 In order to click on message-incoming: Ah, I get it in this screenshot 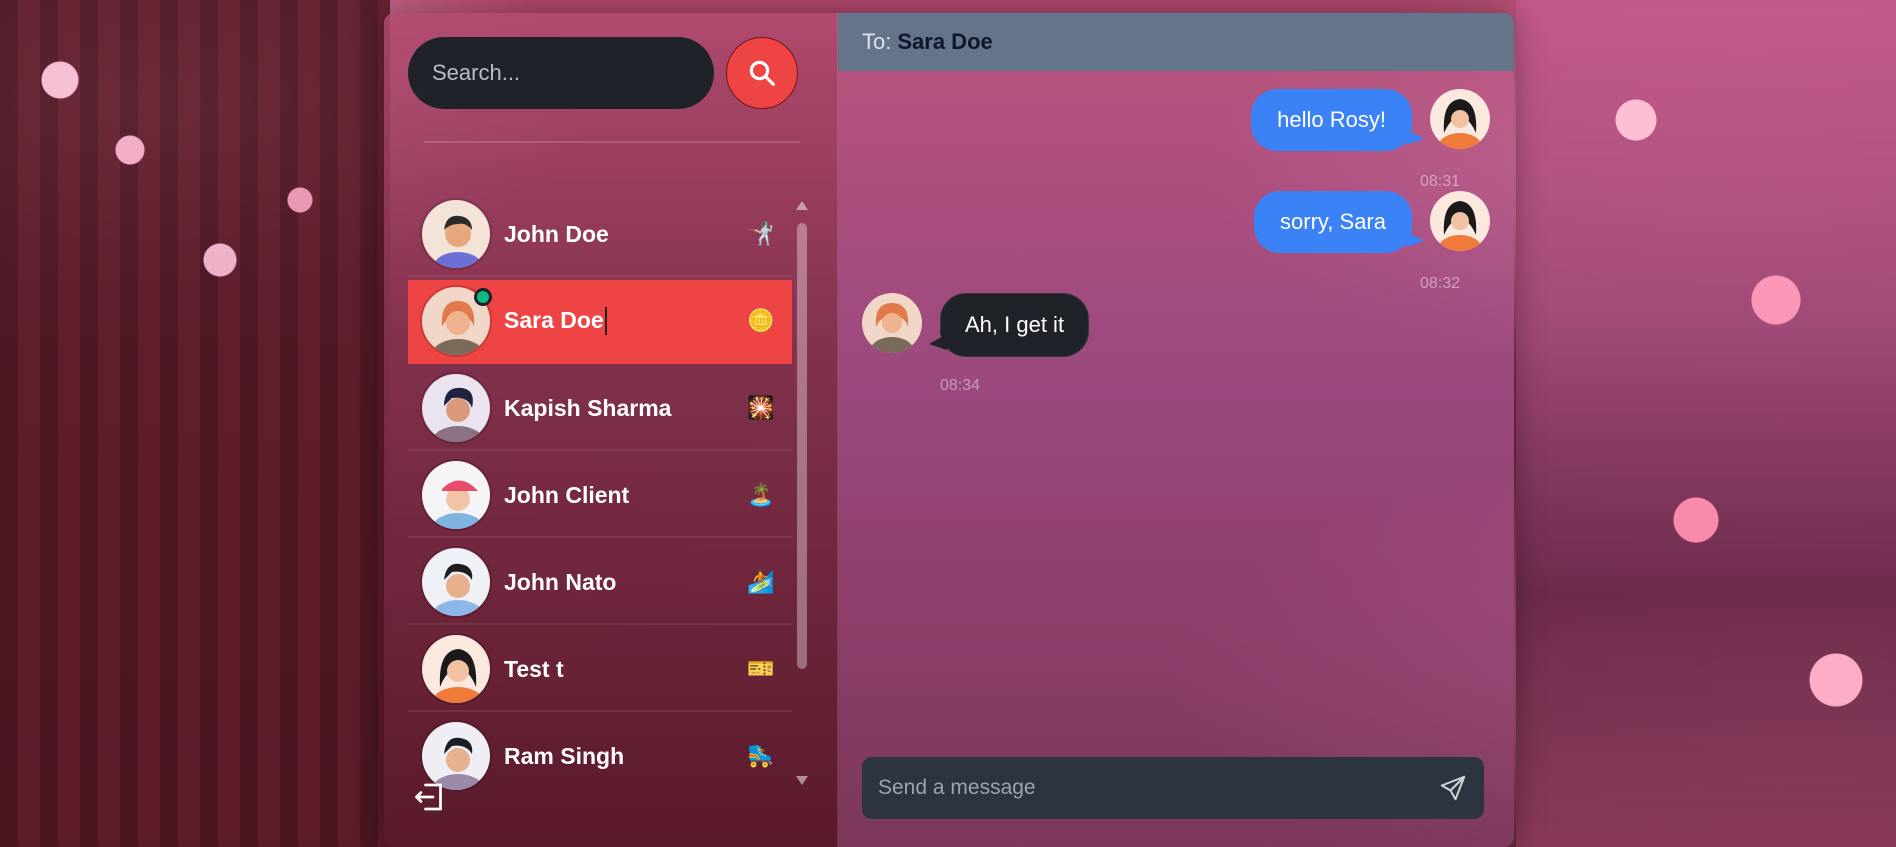, I will do `click(976, 325)`.